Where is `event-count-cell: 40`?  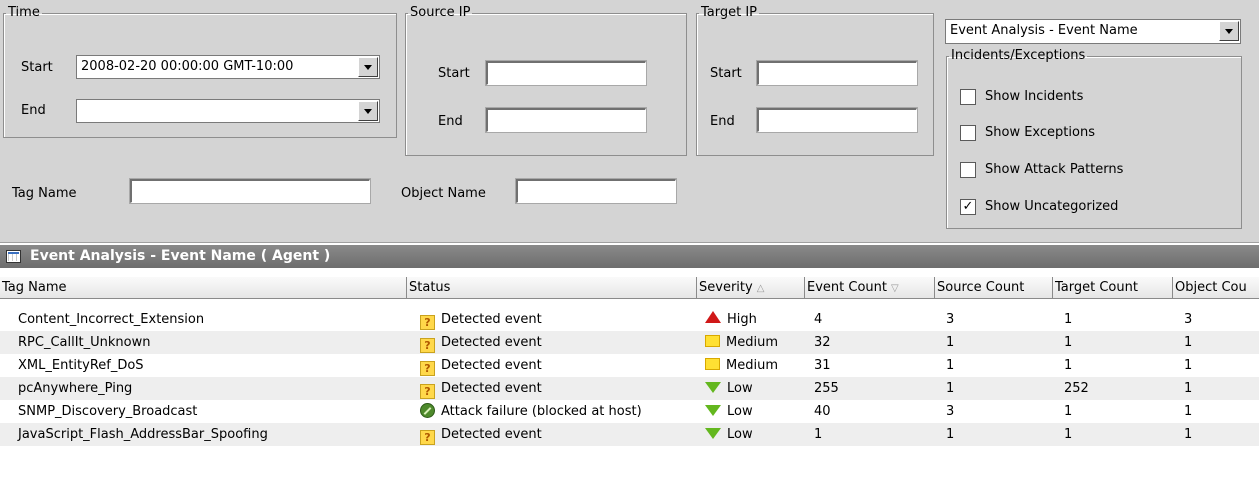
event-count-cell: 40 is located at coordinates (822, 411).